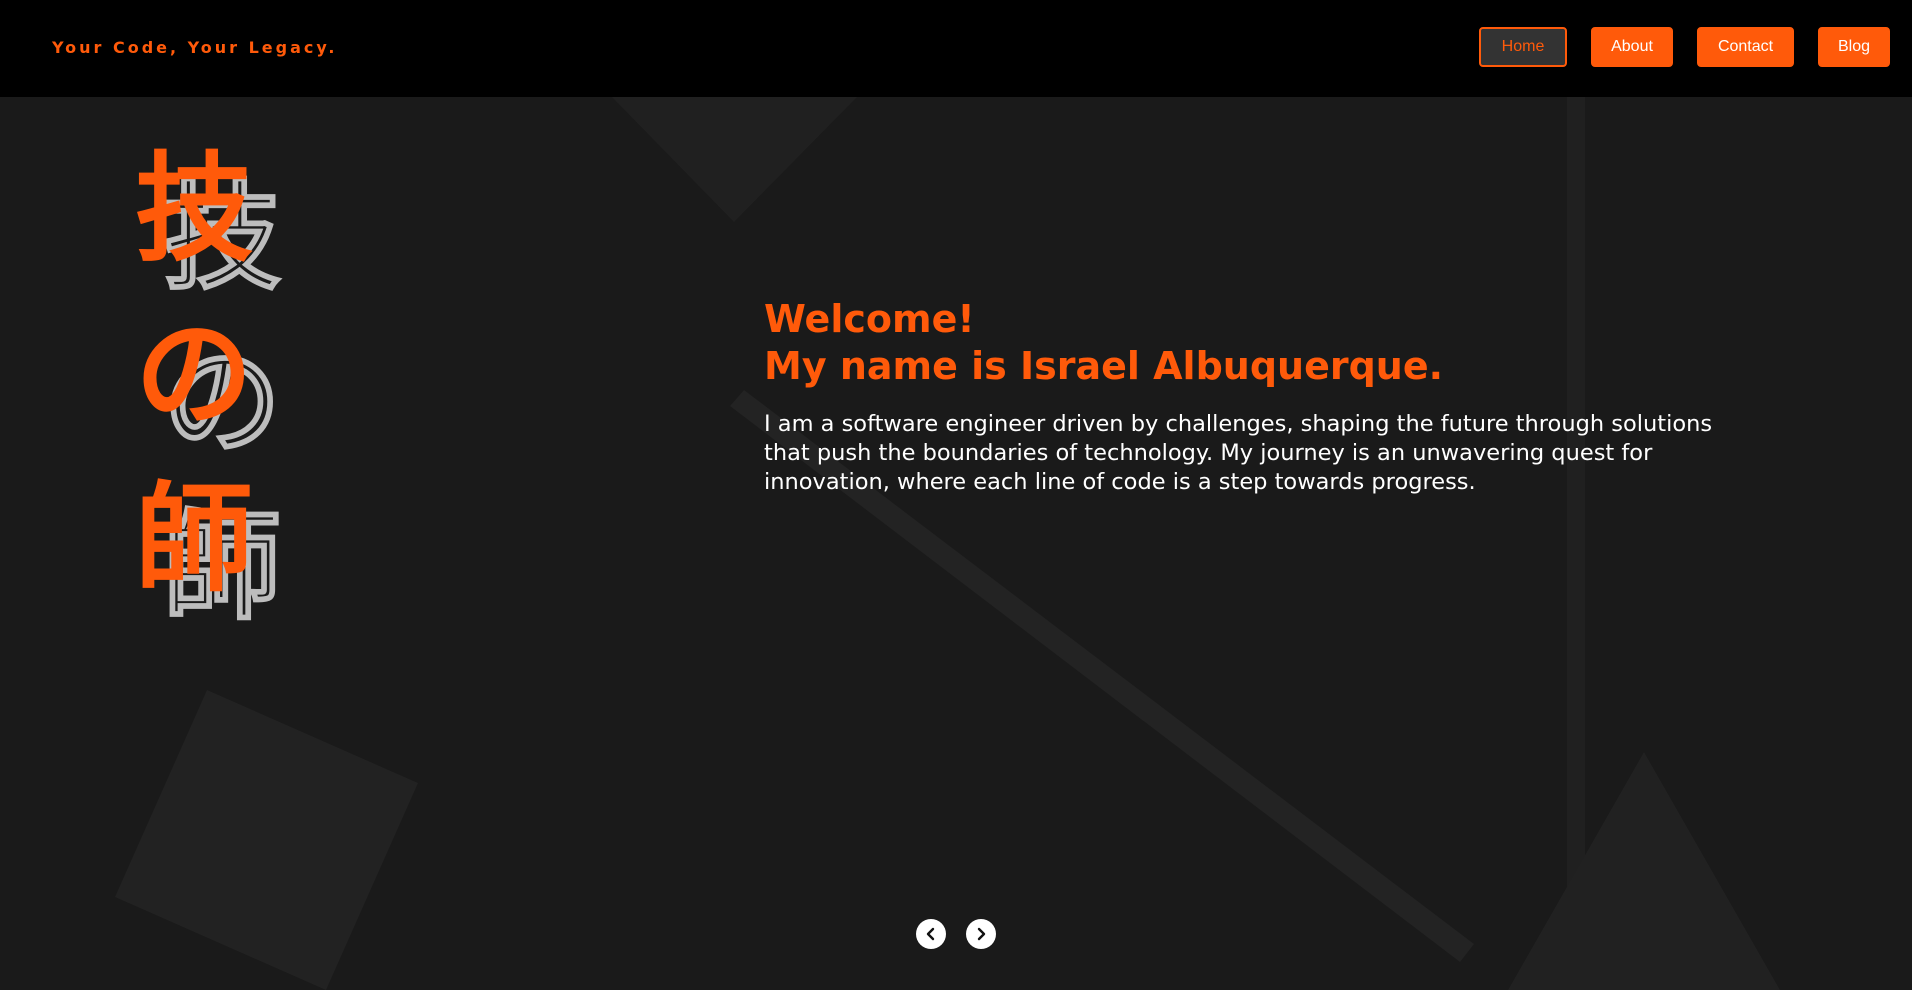  Describe the element at coordinates (266, 840) in the screenshot. I see `bg-square-tilted` at that location.